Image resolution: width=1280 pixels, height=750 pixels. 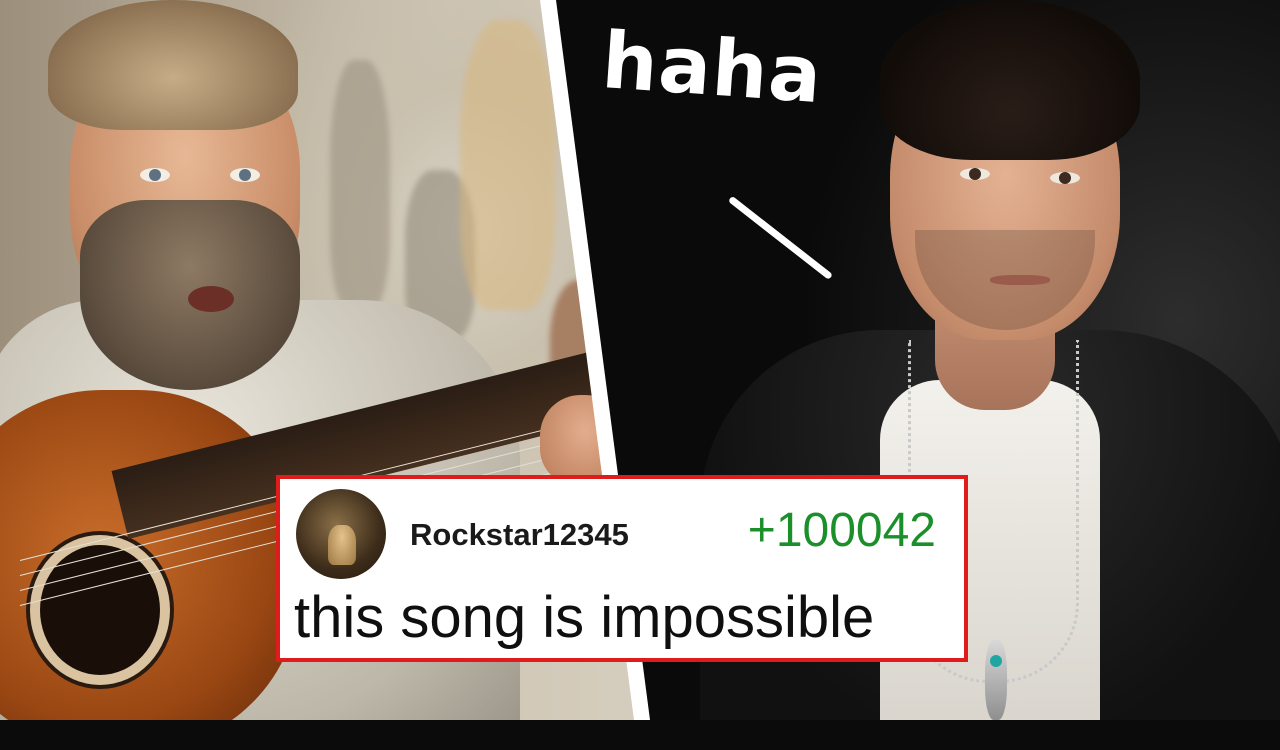 What do you see at coordinates (519, 534) in the screenshot?
I see `comment-username: Rockstar12345` at bounding box center [519, 534].